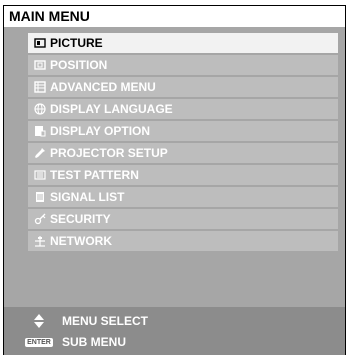 The width and height of the screenshot is (350, 358). Describe the element at coordinates (40, 131) in the screenshot. I see `display-option-icon` at that location.